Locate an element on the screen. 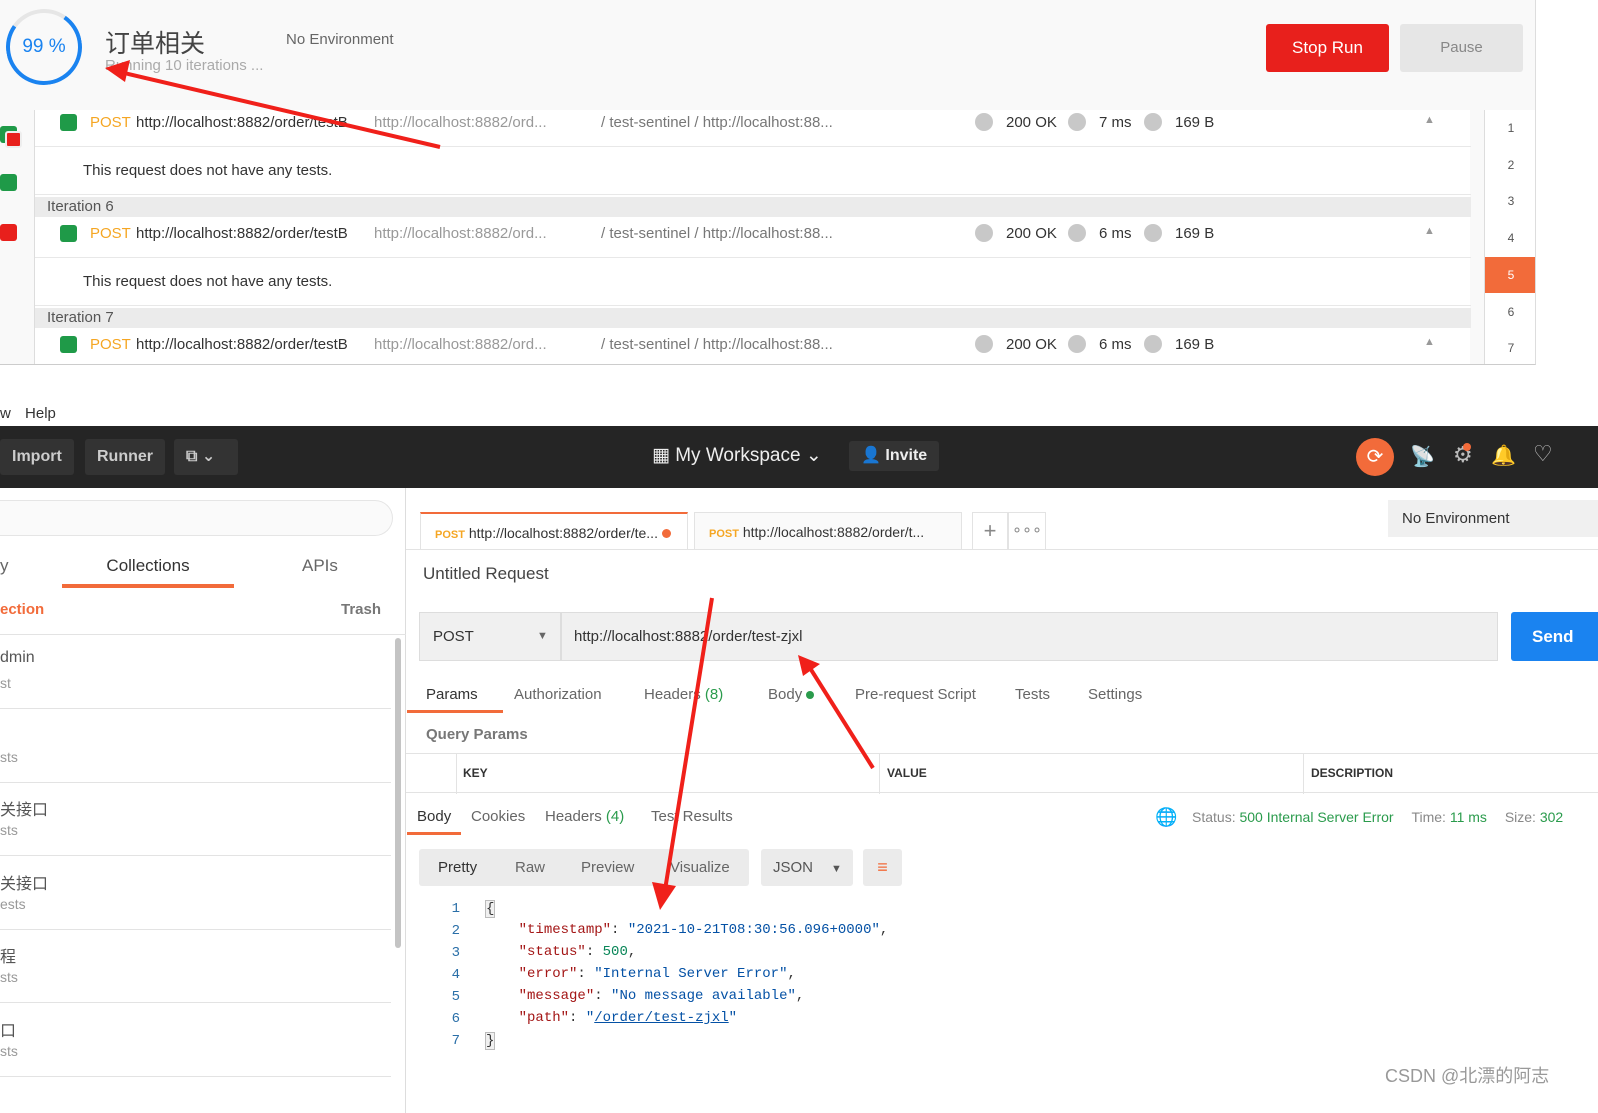 The image size is (1598, 1113). arrow-to-url is located at coordinates (841, 718).